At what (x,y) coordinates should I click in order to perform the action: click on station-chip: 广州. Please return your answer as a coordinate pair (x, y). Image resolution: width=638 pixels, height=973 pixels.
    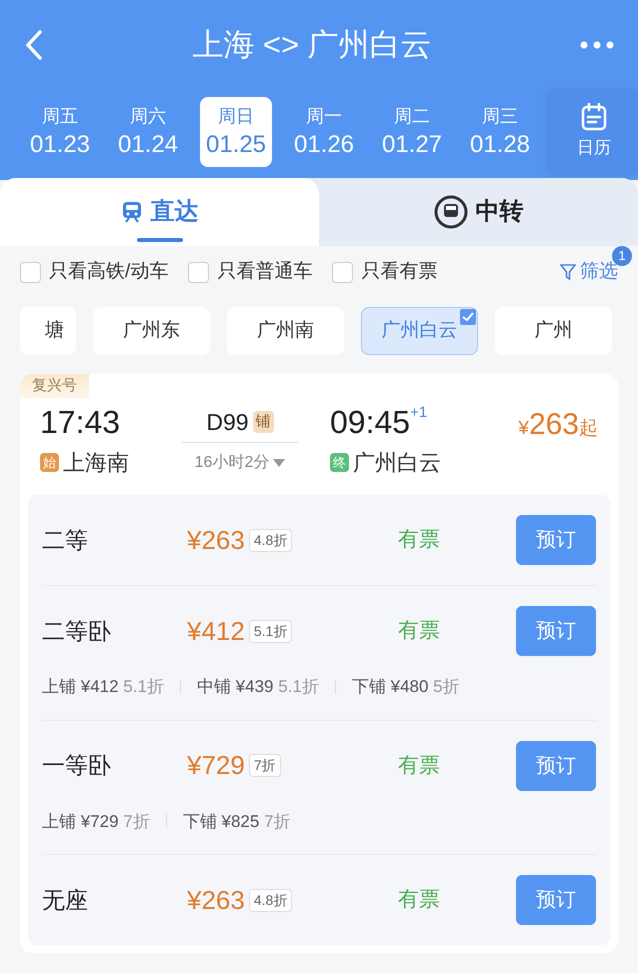
    Looking at the image, I should click on (553, 331).